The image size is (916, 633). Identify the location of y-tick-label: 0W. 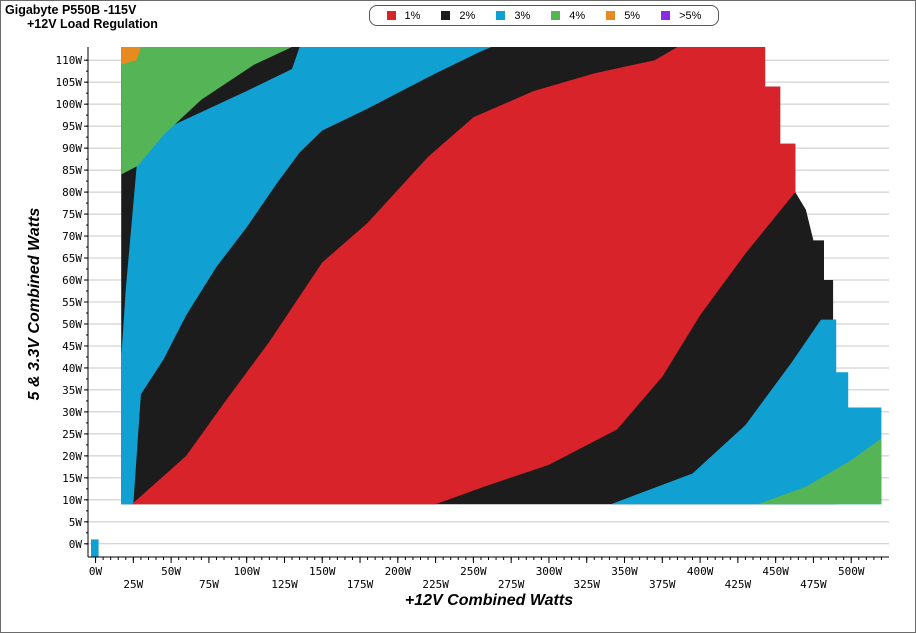
(76, 544).